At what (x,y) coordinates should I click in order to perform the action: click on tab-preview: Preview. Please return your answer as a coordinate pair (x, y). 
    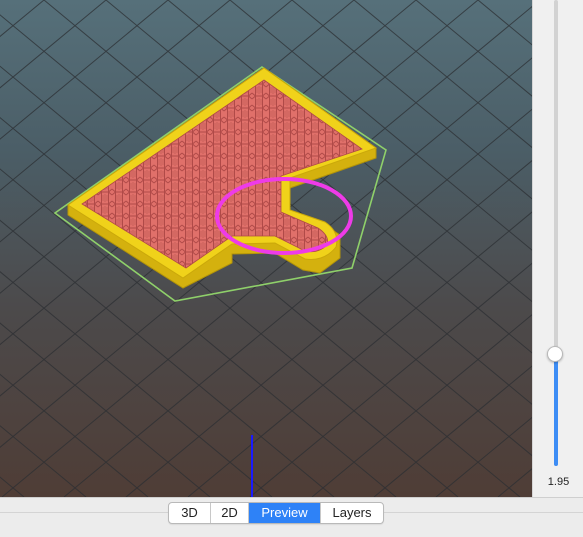
    Looking at the image, I should click on (285, 513).